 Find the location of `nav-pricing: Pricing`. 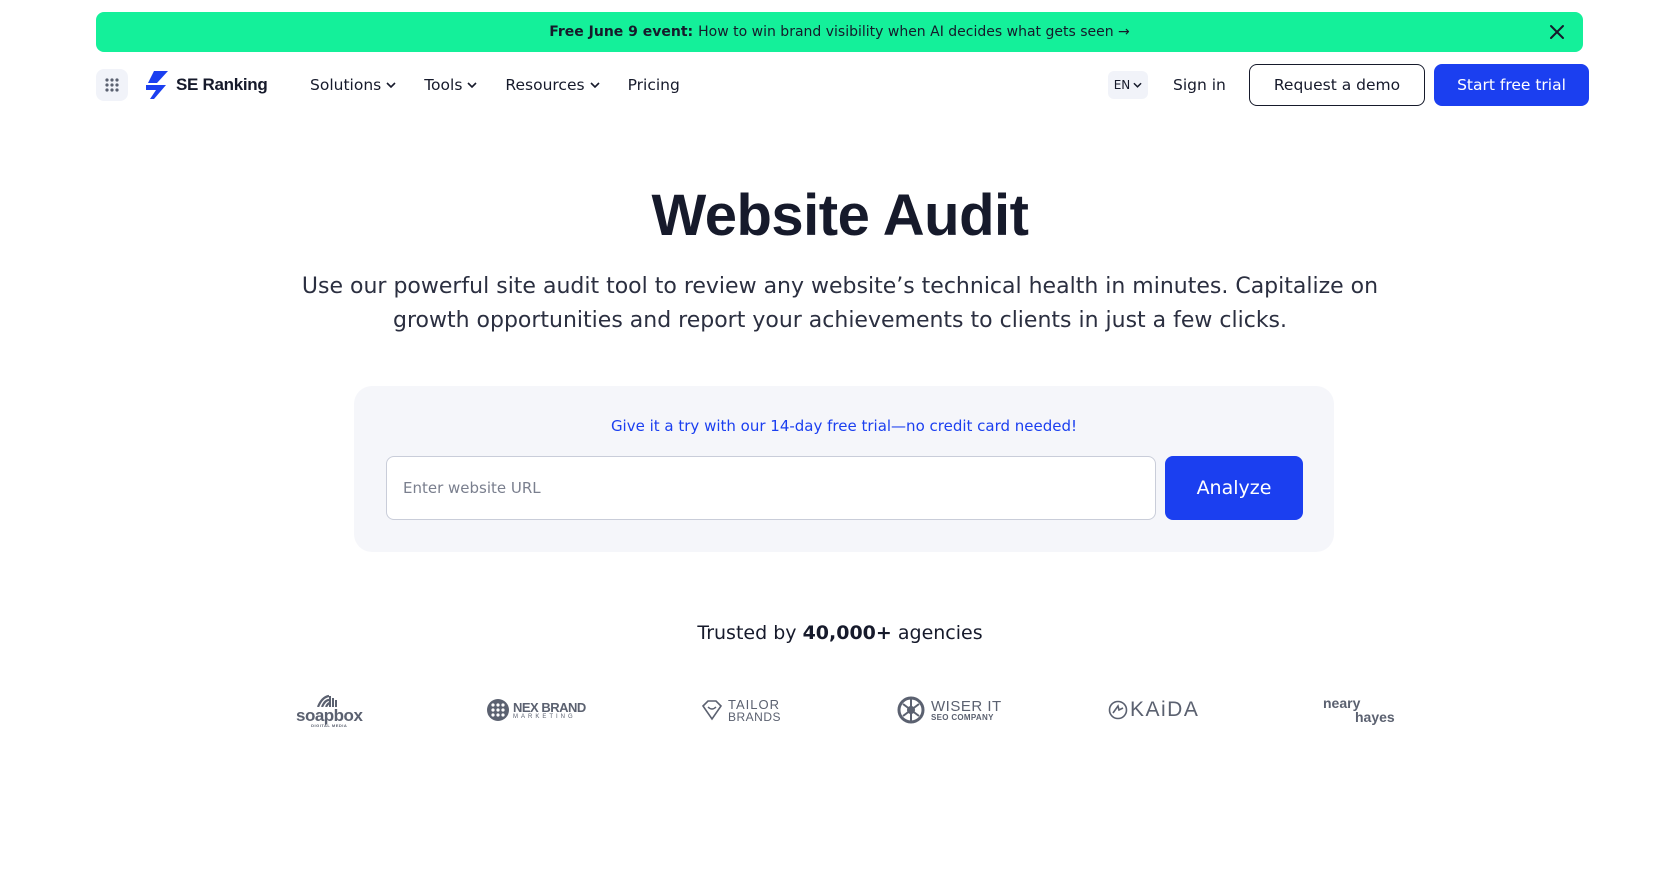

nav-pricing: Pricing is located at coordinates (654, 85).